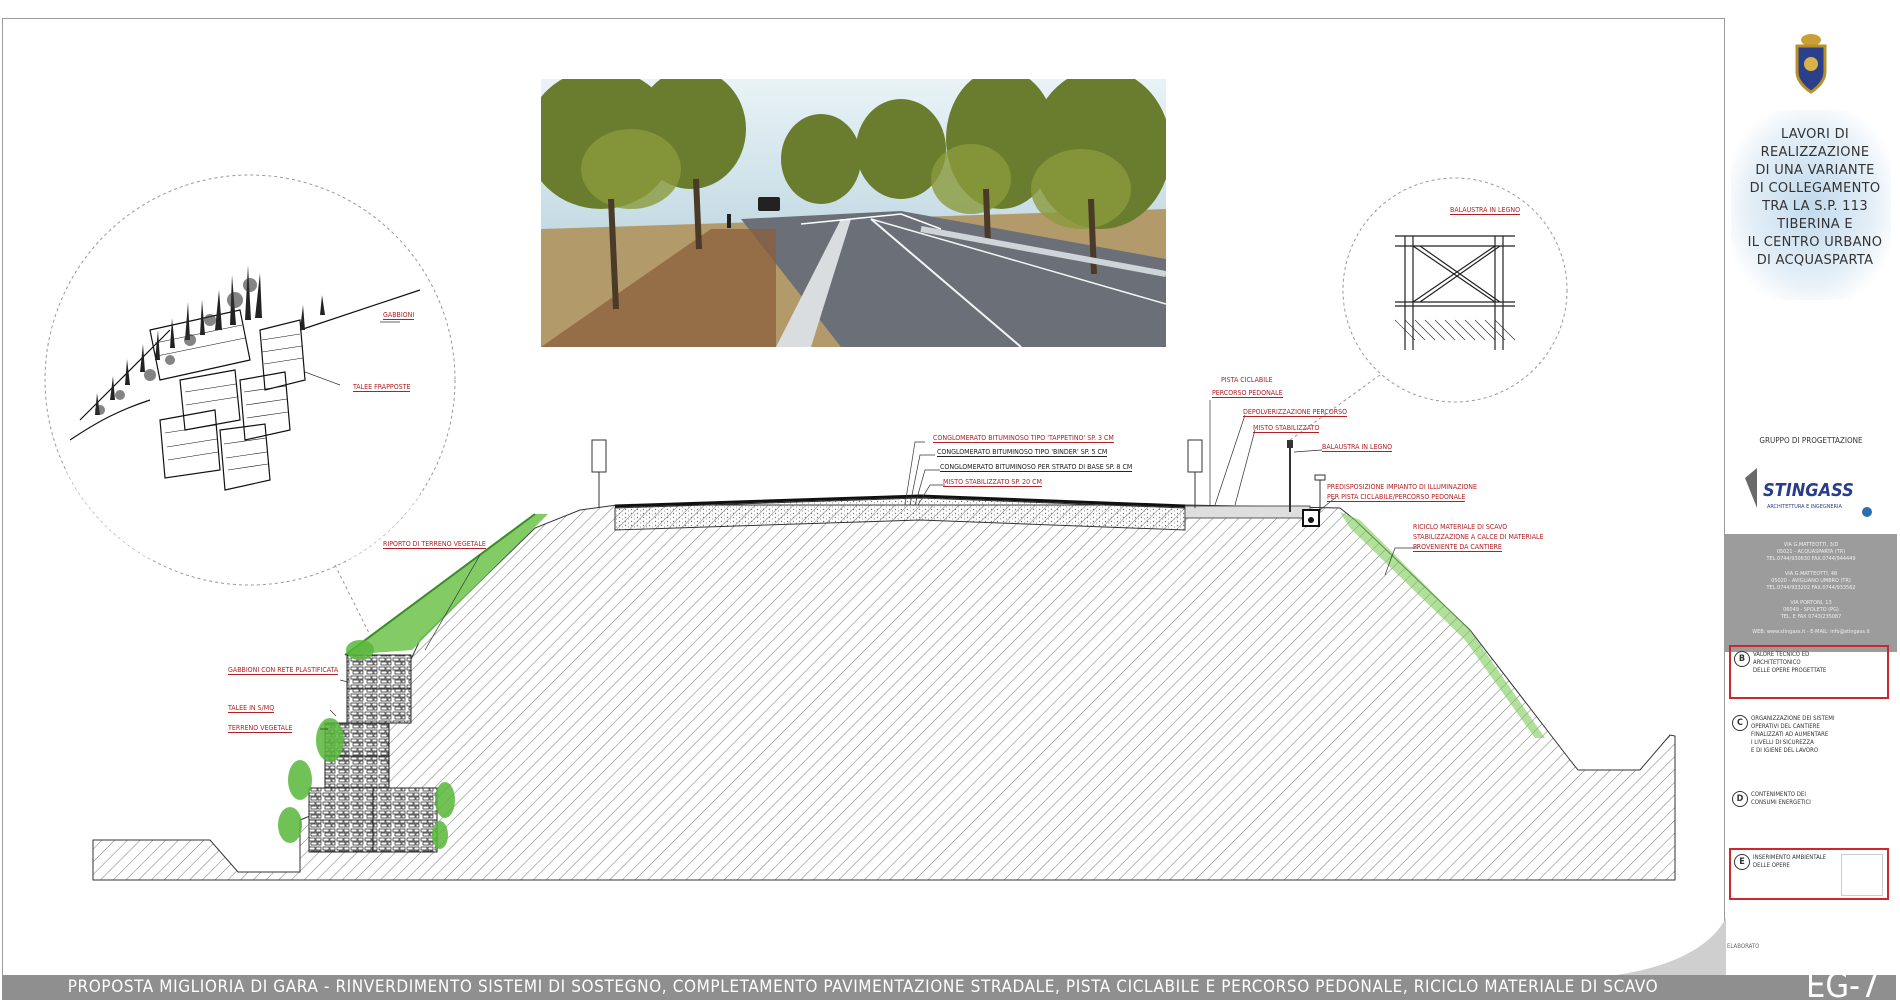 Image resolution: width=1900 pixels, height=1006 pixels. Describe the element at coordinates (399, 315) in the screenshot. I see `label-gabbioni: GABBIONI` at that location.